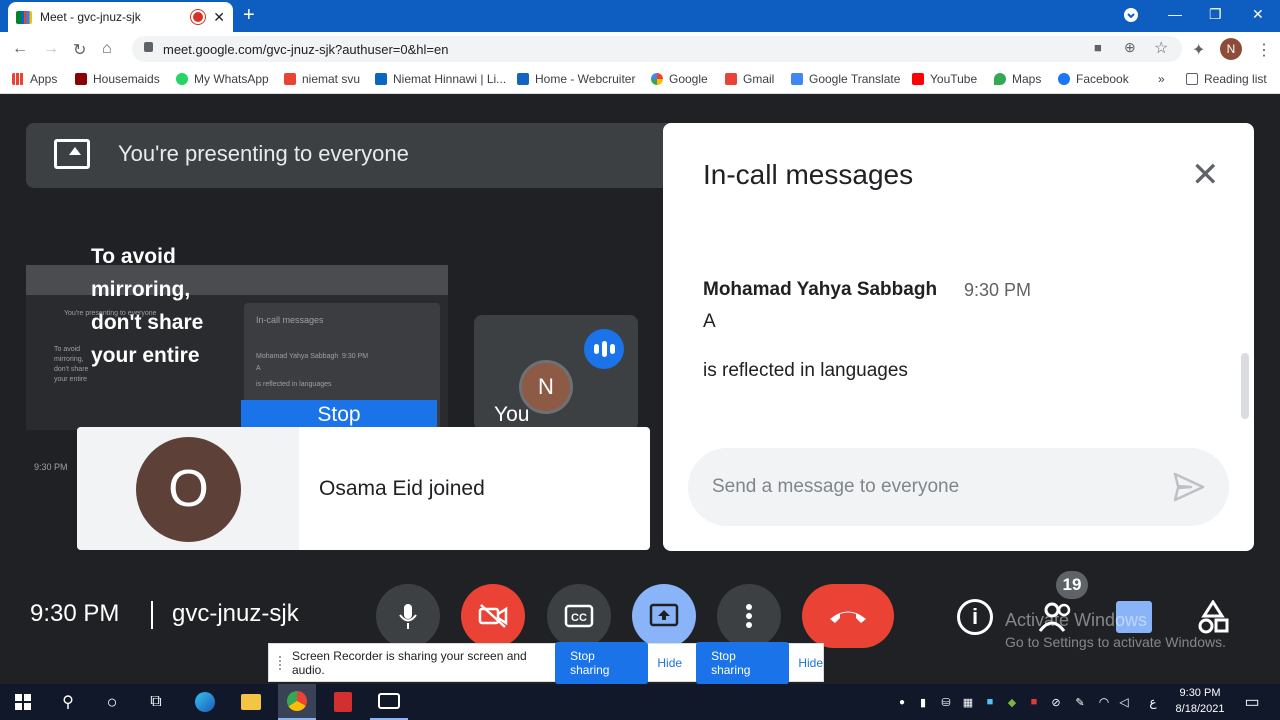 This screenshot has height=720, width=1280. I want to click on chrome-icon, so click(297, 702).